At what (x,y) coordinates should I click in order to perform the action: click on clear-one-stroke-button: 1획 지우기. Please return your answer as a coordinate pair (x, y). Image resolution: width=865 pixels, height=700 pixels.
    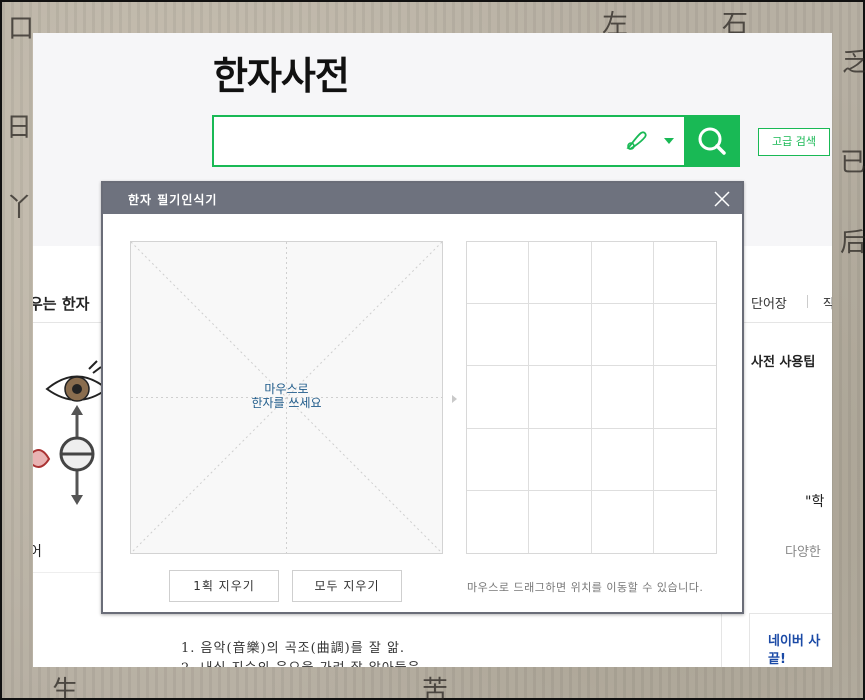
    Looking at the image, I should click on (224, 586).